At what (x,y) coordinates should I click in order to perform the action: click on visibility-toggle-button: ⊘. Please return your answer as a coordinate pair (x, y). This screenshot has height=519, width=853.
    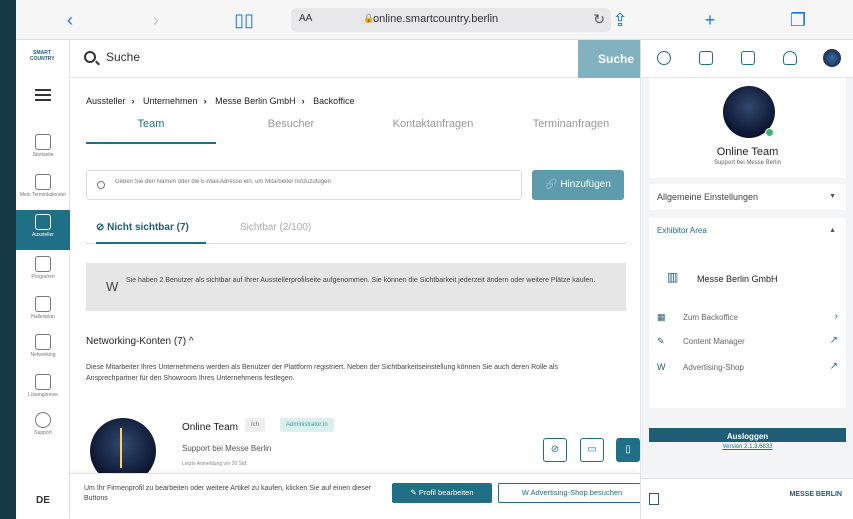
    Looking at the image, I should click on (555, 450).